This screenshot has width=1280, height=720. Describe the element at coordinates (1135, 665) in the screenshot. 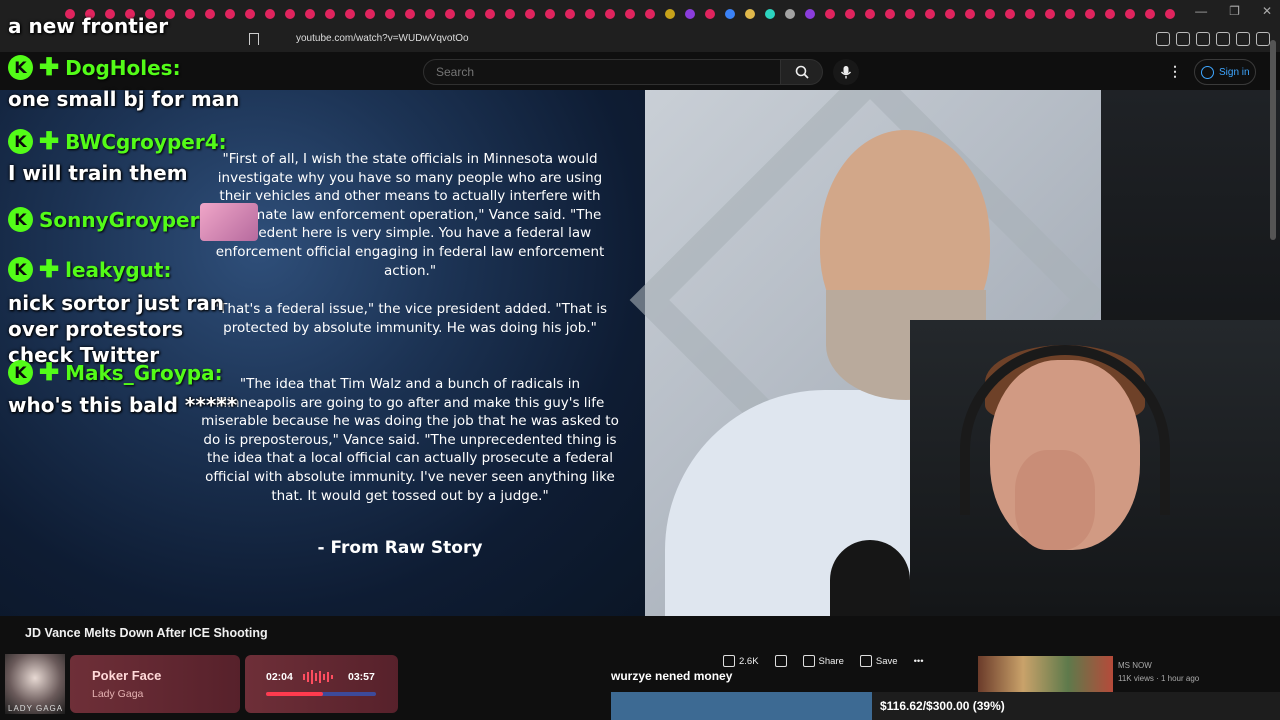

I see `recommended-channel: MS NOW` at that location.